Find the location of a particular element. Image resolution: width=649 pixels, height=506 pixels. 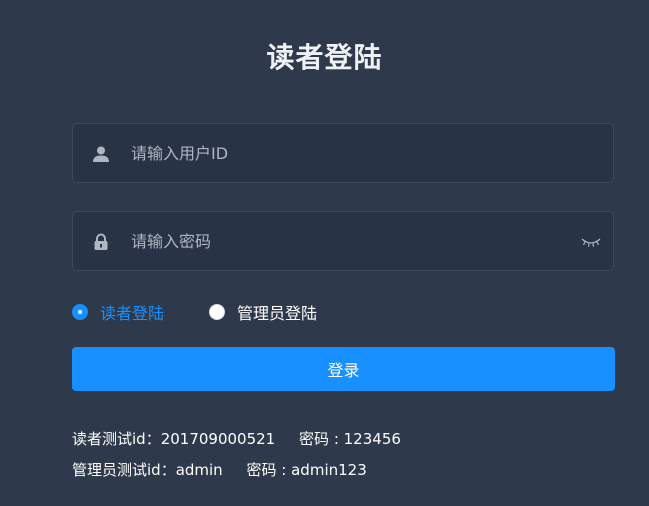

password-field is located at coordinates (343, 241).